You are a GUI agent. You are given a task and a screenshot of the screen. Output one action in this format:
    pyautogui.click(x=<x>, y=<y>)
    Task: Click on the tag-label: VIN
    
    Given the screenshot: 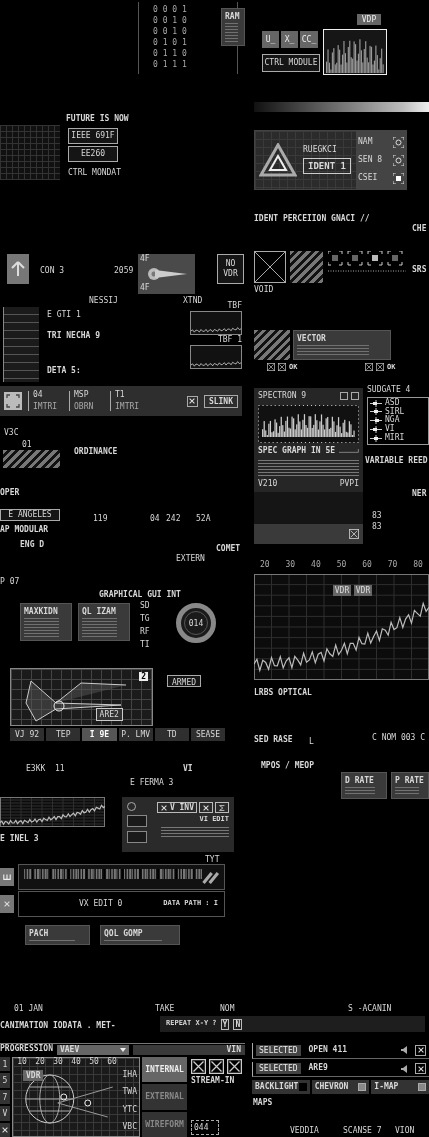 What is the action you would take?
    pyautogui.click(x=189, y=1049)
    